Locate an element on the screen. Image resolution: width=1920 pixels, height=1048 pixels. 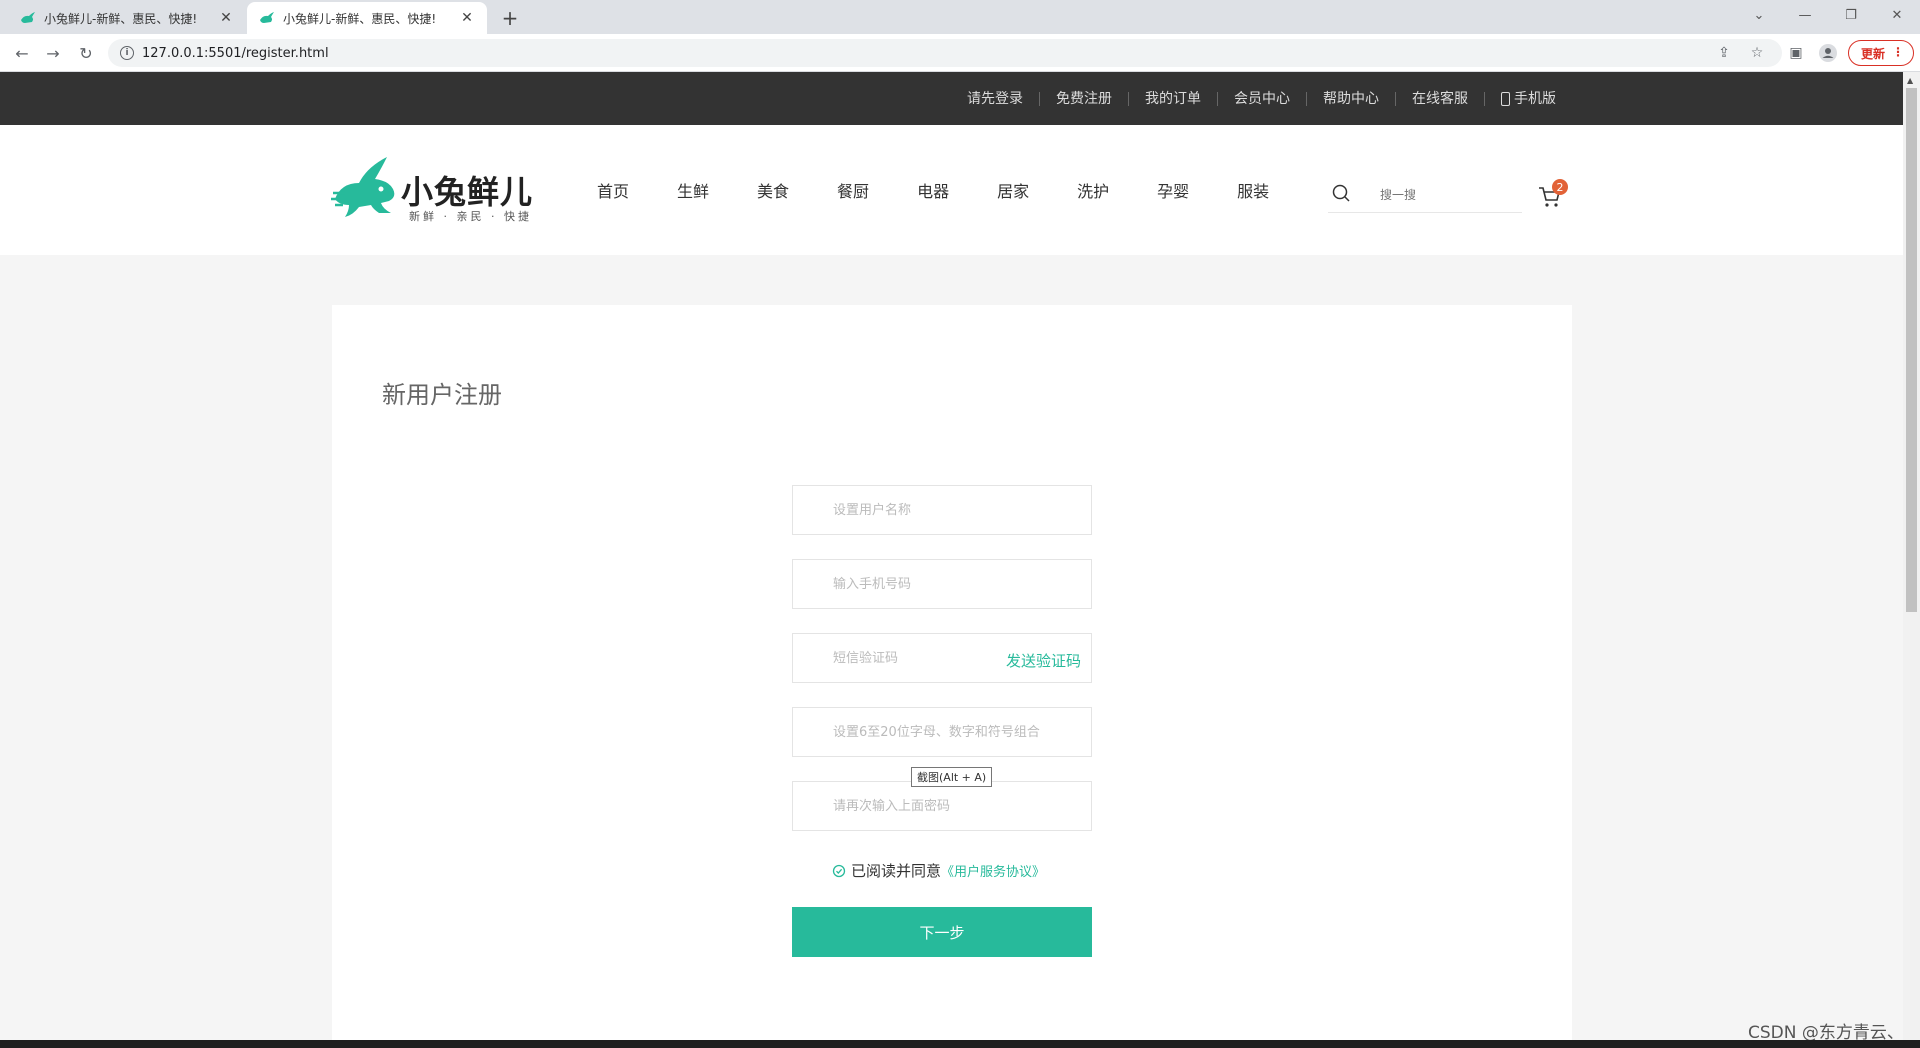
phone-icon is located at coordinates (1505, 98).